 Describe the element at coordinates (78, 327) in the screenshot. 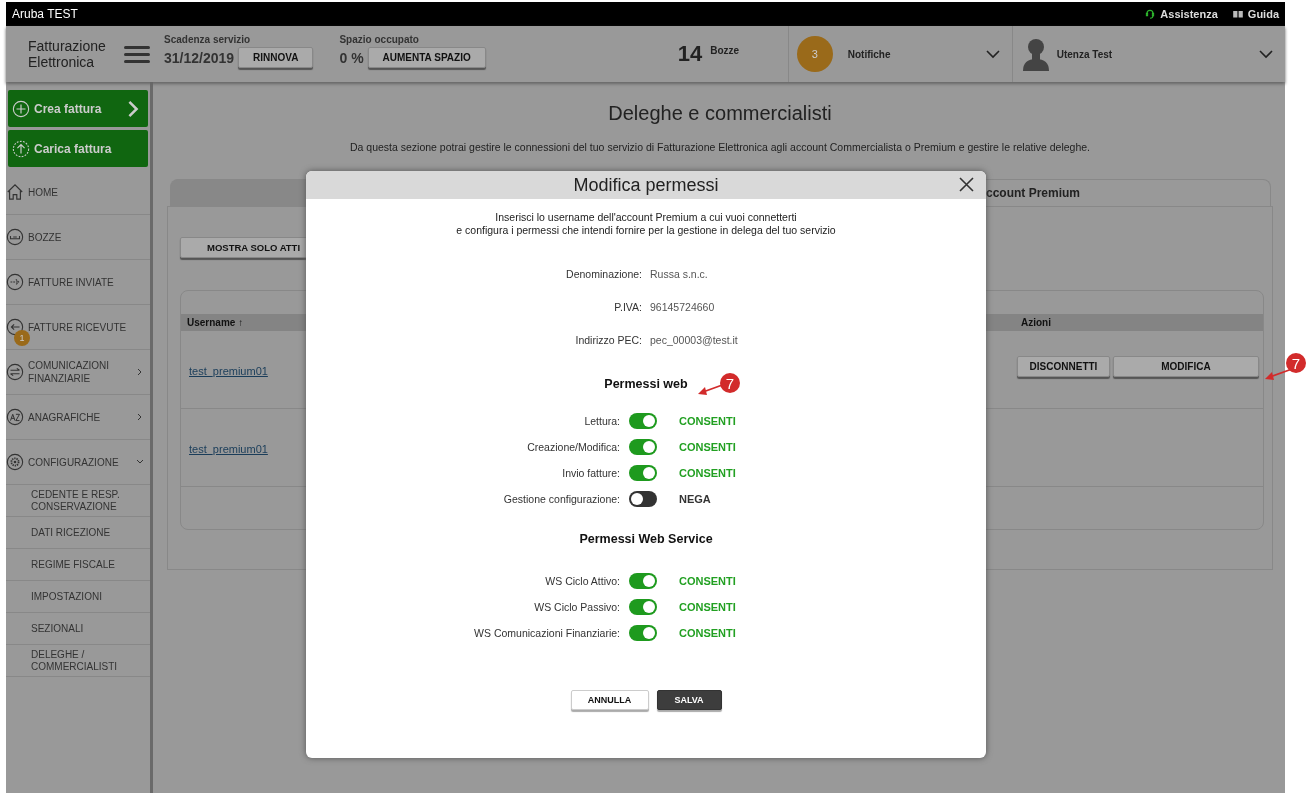

I see `sidebar-item: FATTURE RICEVUTE 1` at that location.